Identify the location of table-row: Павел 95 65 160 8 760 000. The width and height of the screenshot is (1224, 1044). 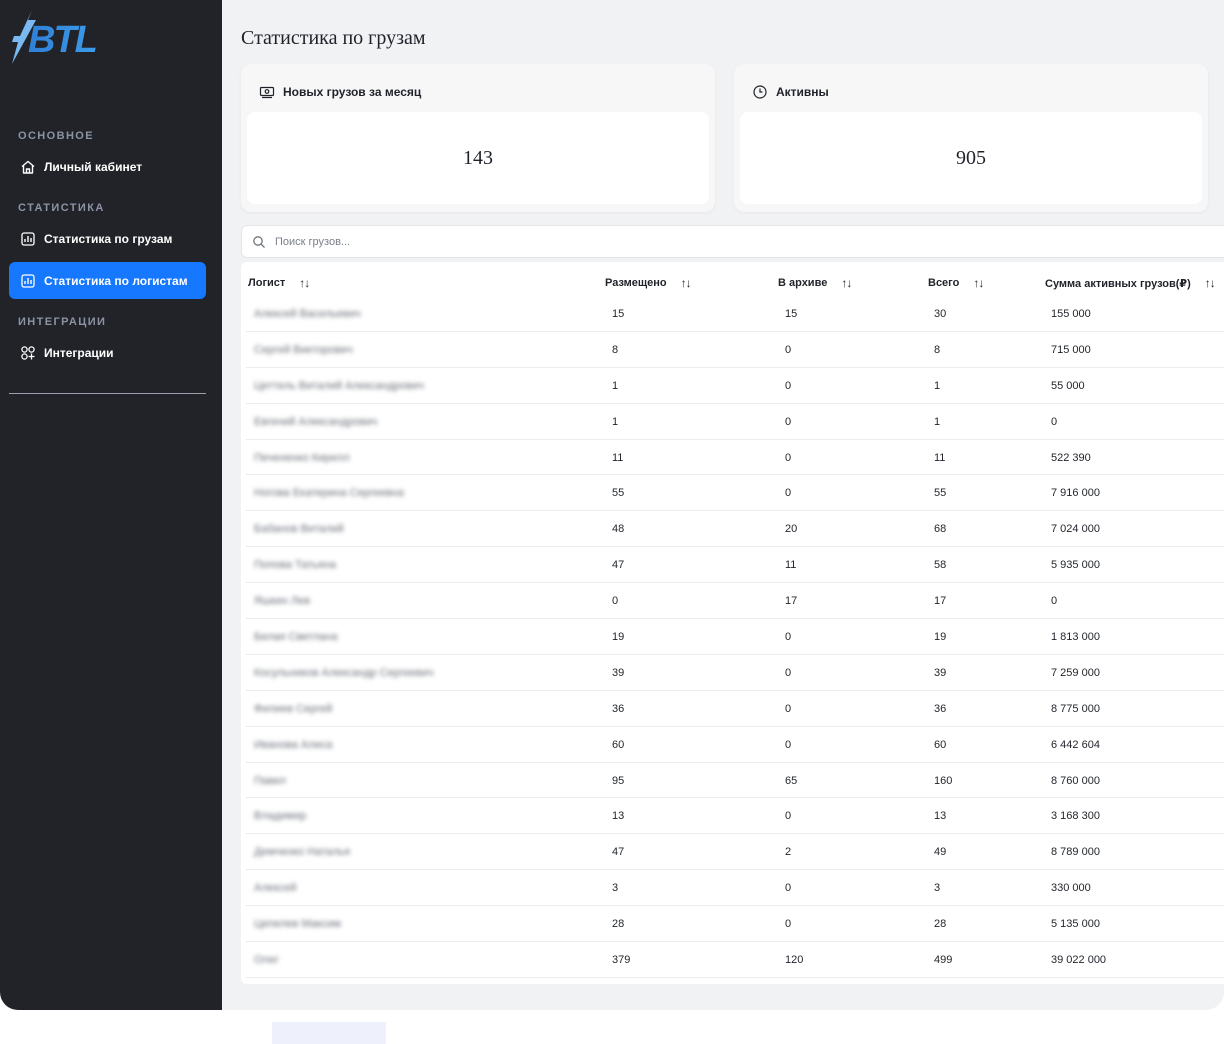
(735, 780).